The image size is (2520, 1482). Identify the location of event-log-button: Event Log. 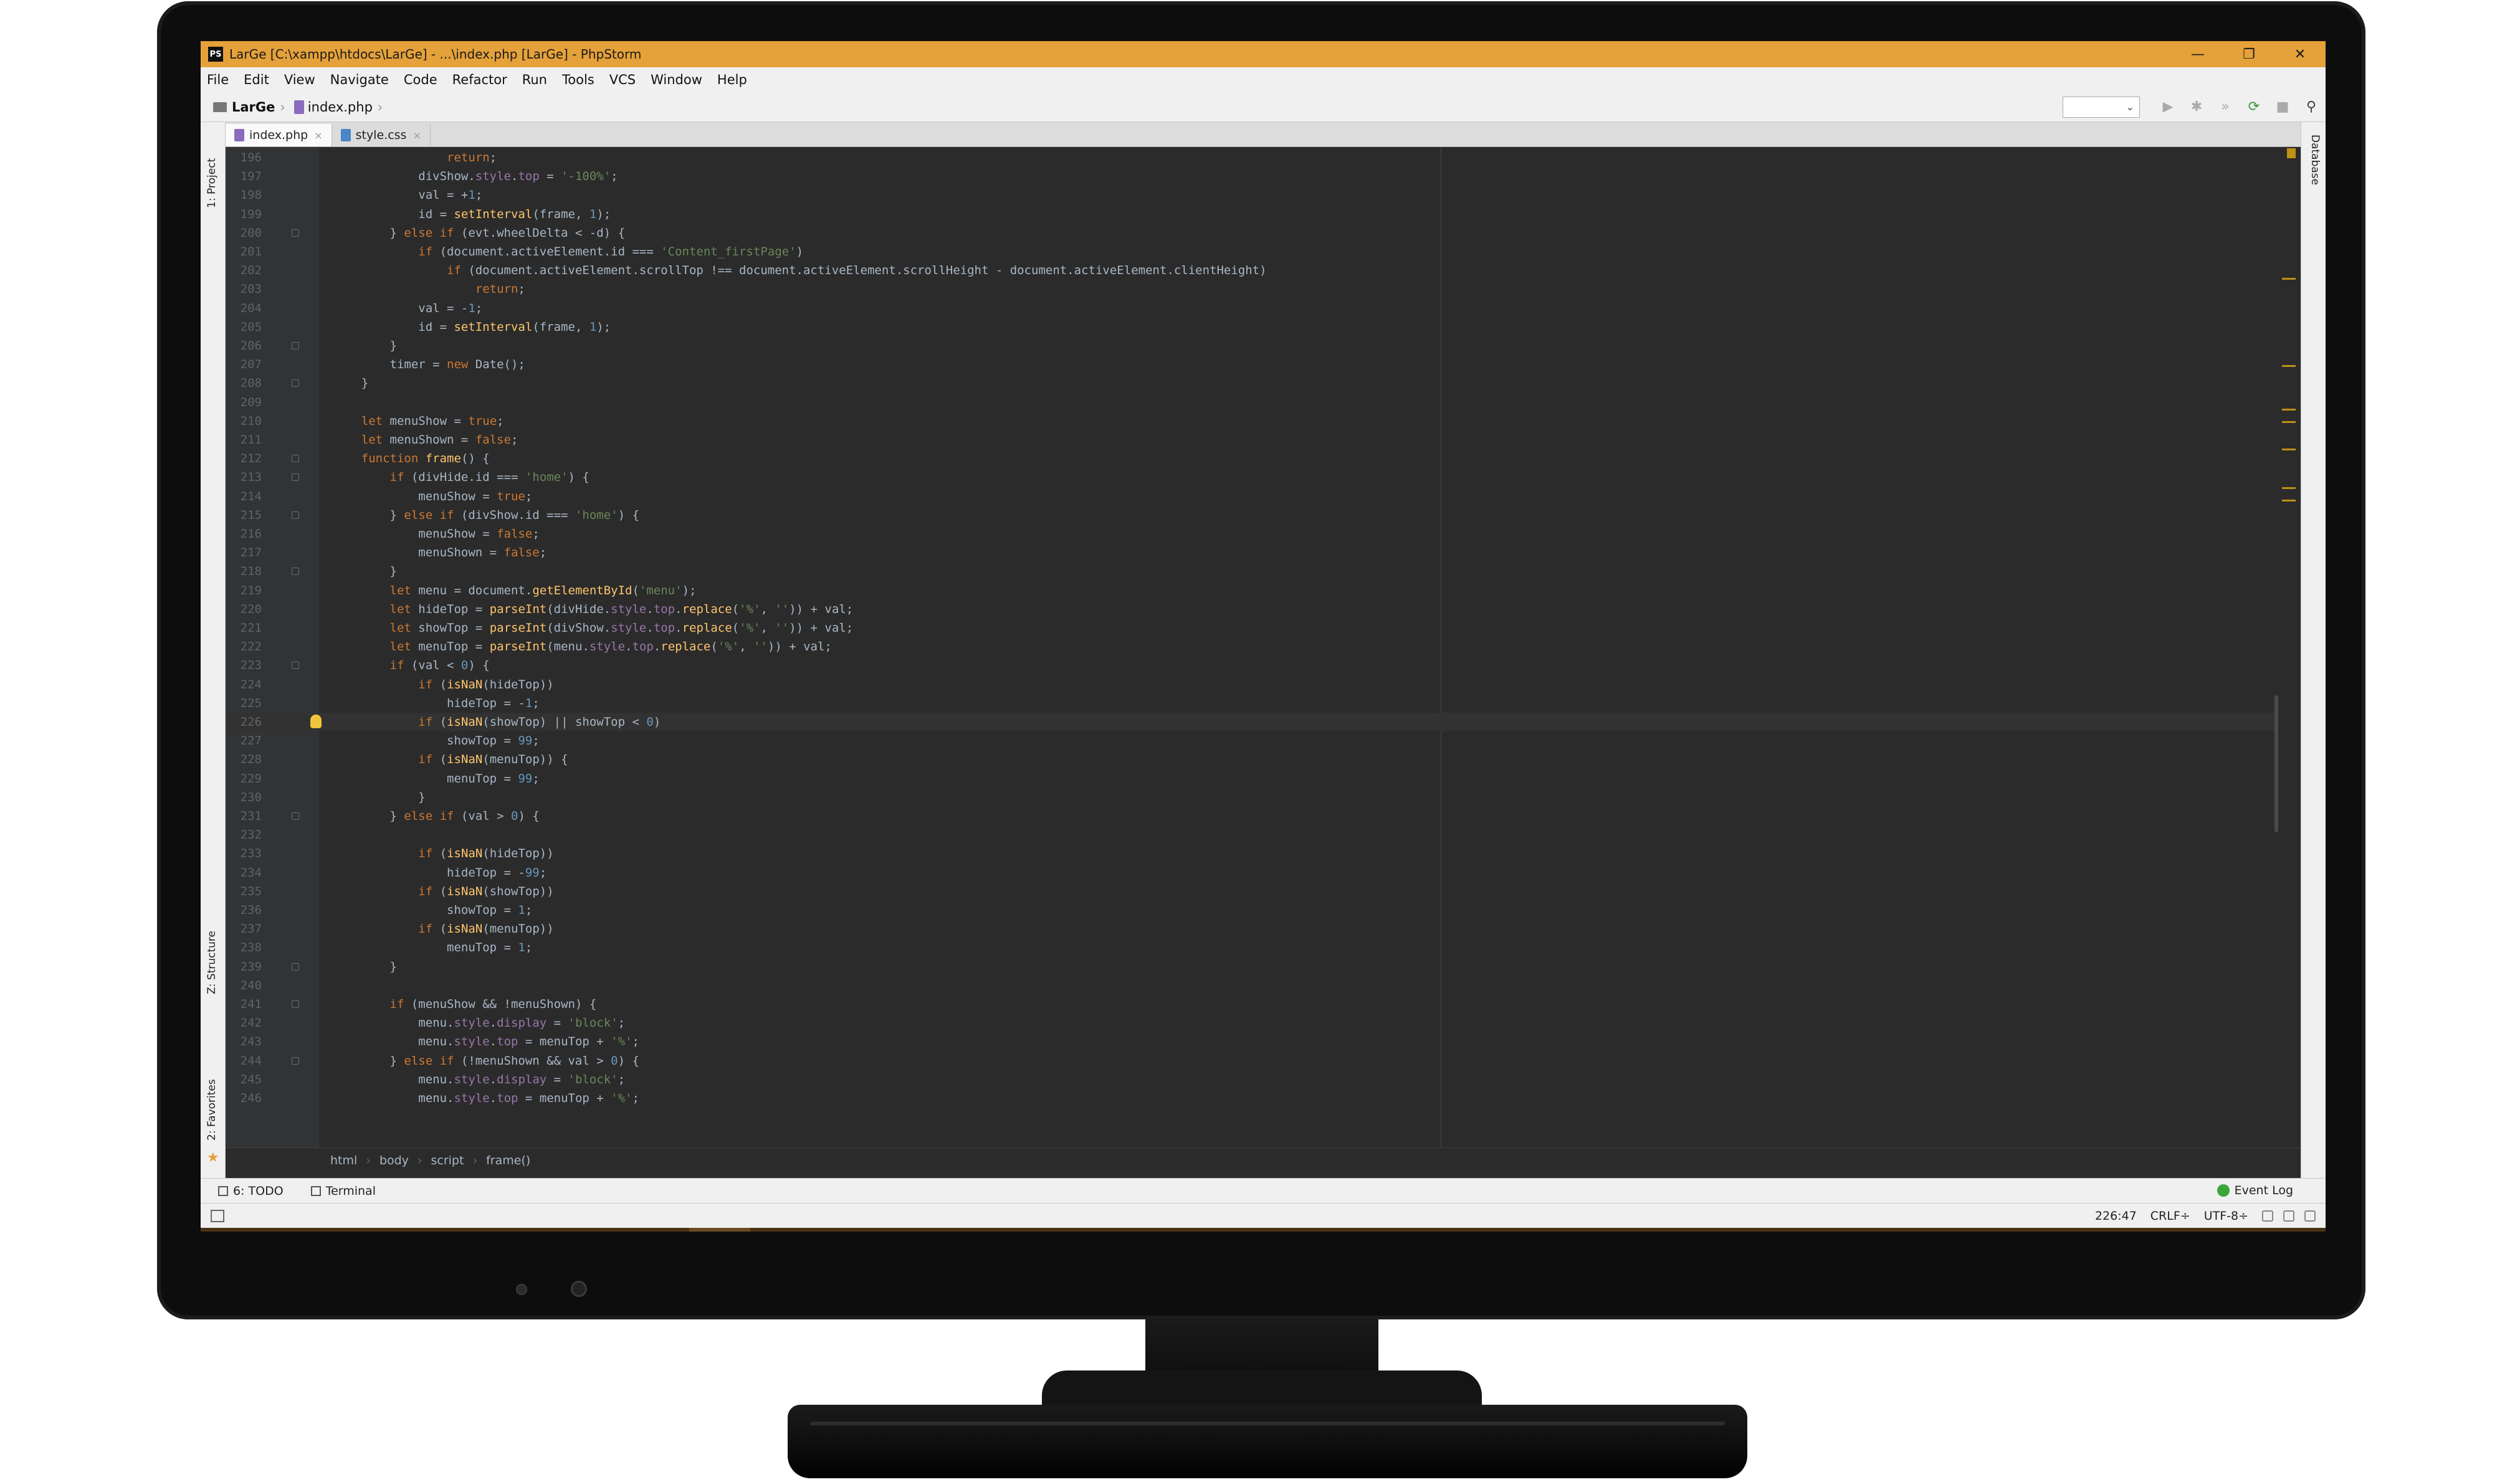
(2255, 1191).